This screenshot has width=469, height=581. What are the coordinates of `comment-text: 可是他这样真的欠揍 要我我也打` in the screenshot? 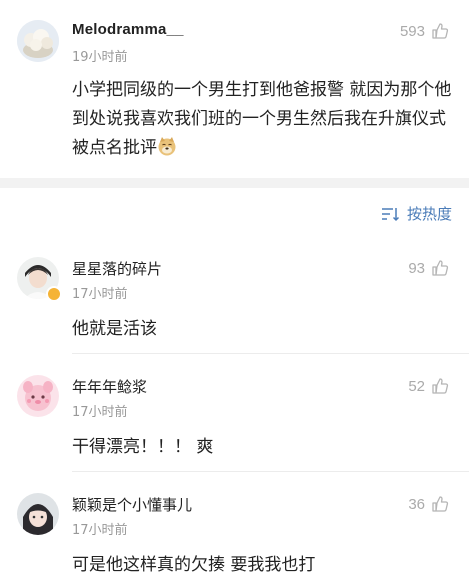 It's located at (194, 565).